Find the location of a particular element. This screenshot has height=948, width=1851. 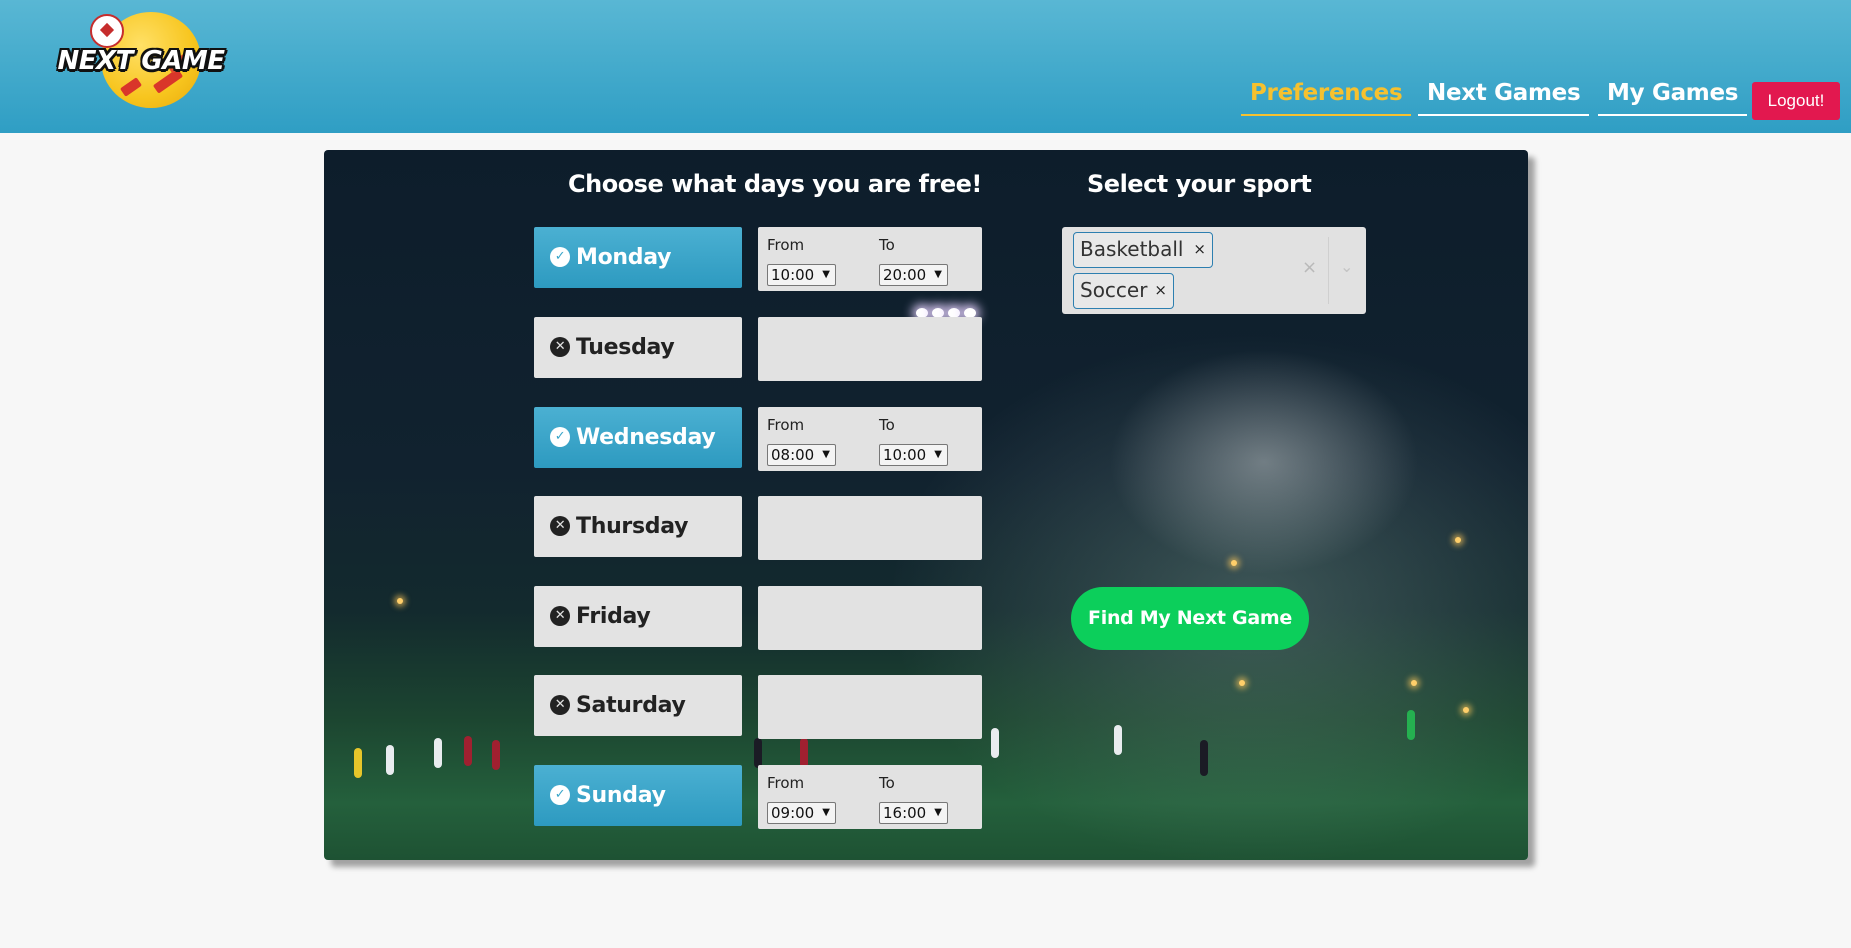

day-label: Sunday is located at coordinates (621, 795).